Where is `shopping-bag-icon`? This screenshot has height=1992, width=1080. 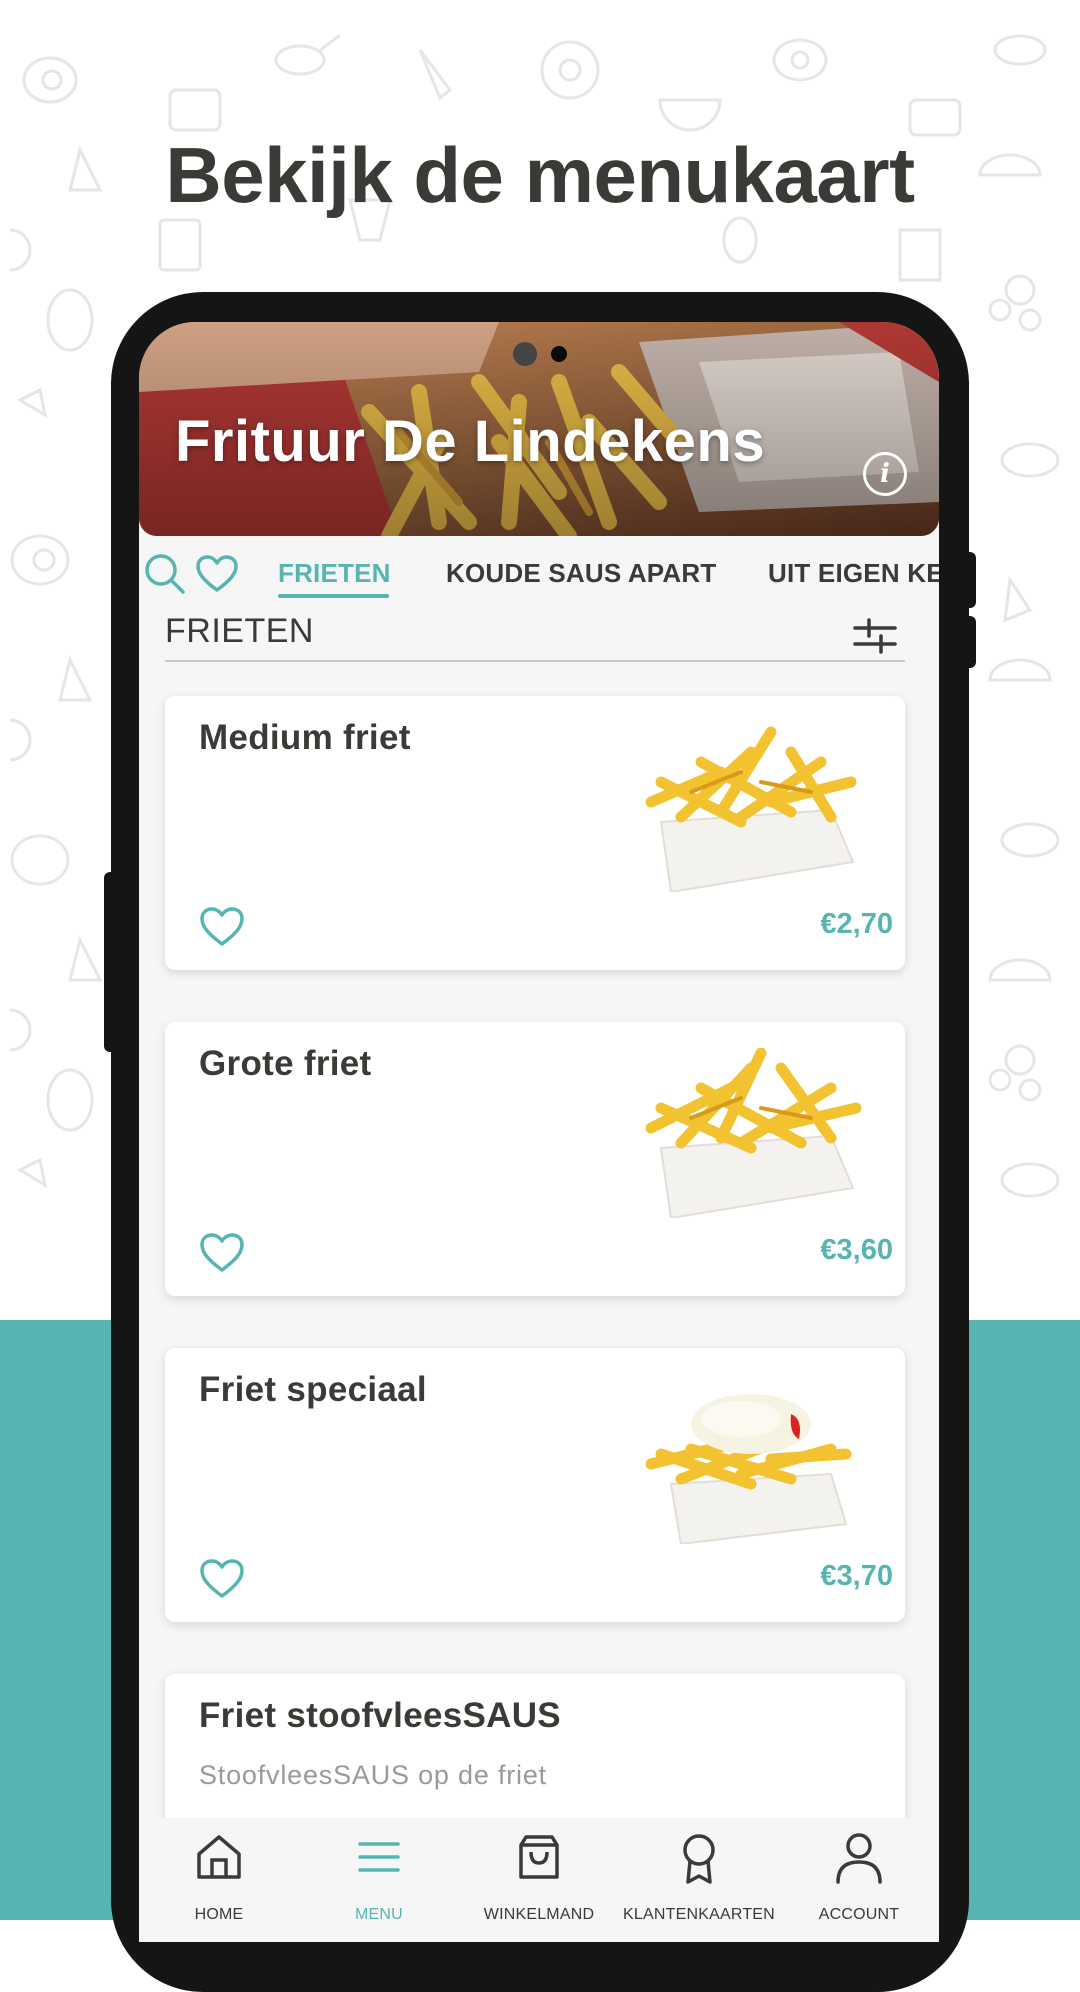
shopping-bag-icon is located at coordinates (539, 1857).